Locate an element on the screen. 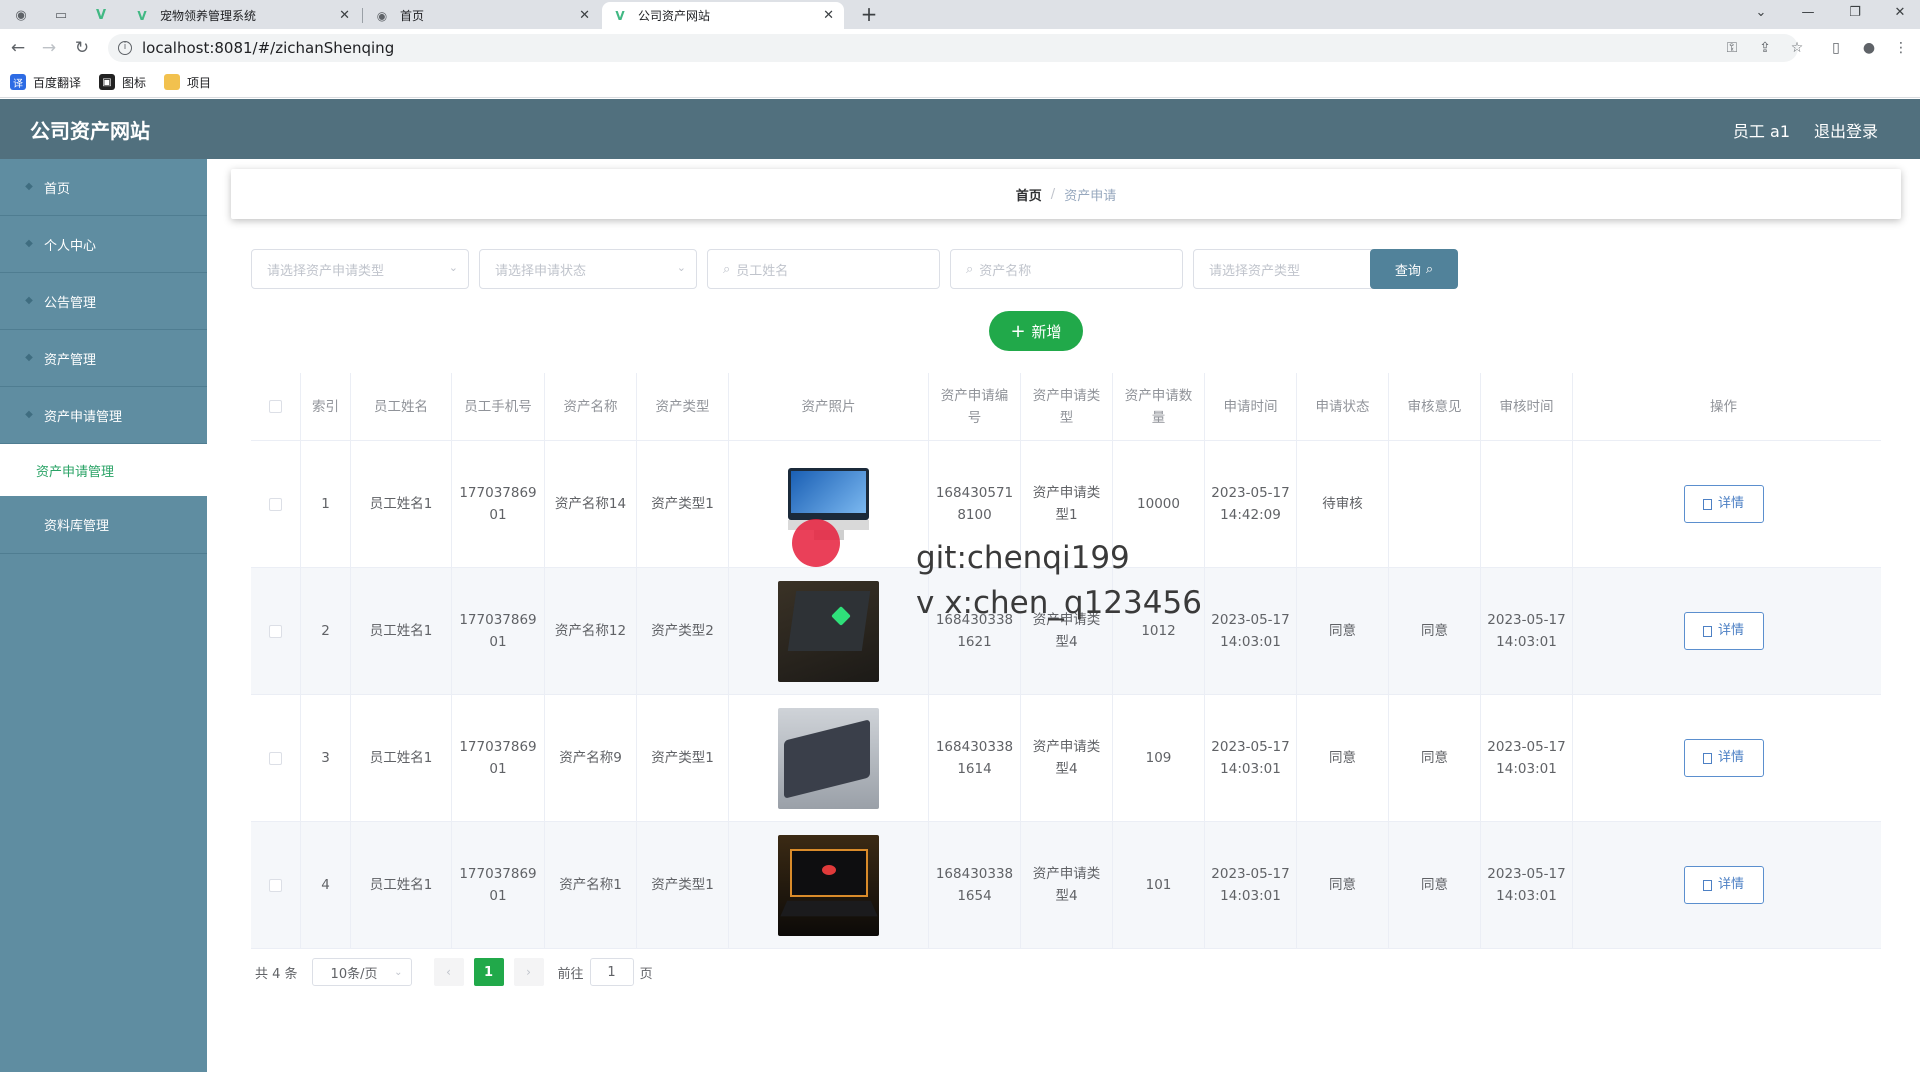 Image resolution: width=1920 pixels, height=1072 pixels. select-all-checkbox is located at coordinates (275, 406).